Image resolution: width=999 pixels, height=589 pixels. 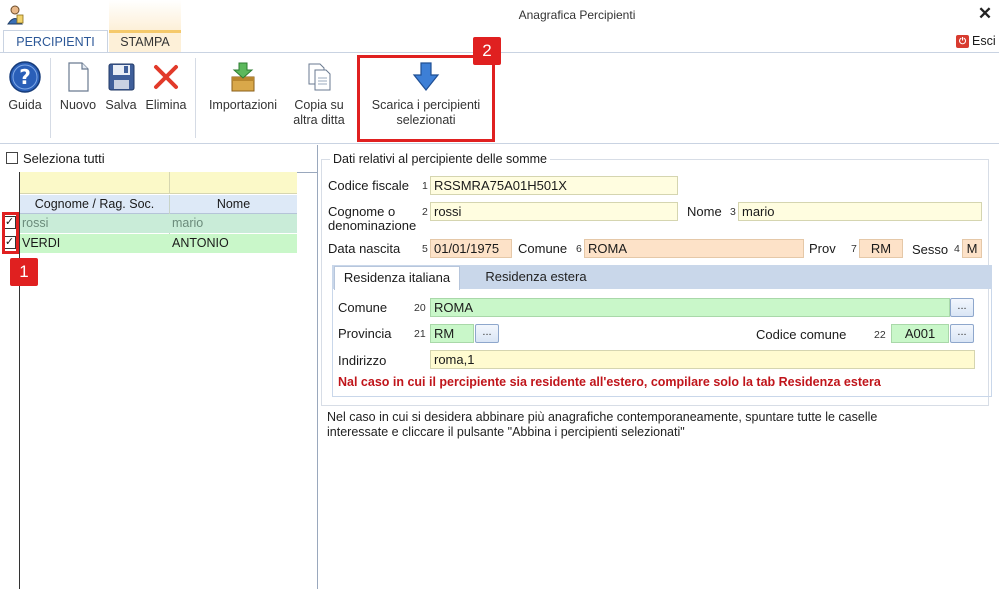 I want to click on data-nascita-label: Data nascita, so click(x=364, y=248).